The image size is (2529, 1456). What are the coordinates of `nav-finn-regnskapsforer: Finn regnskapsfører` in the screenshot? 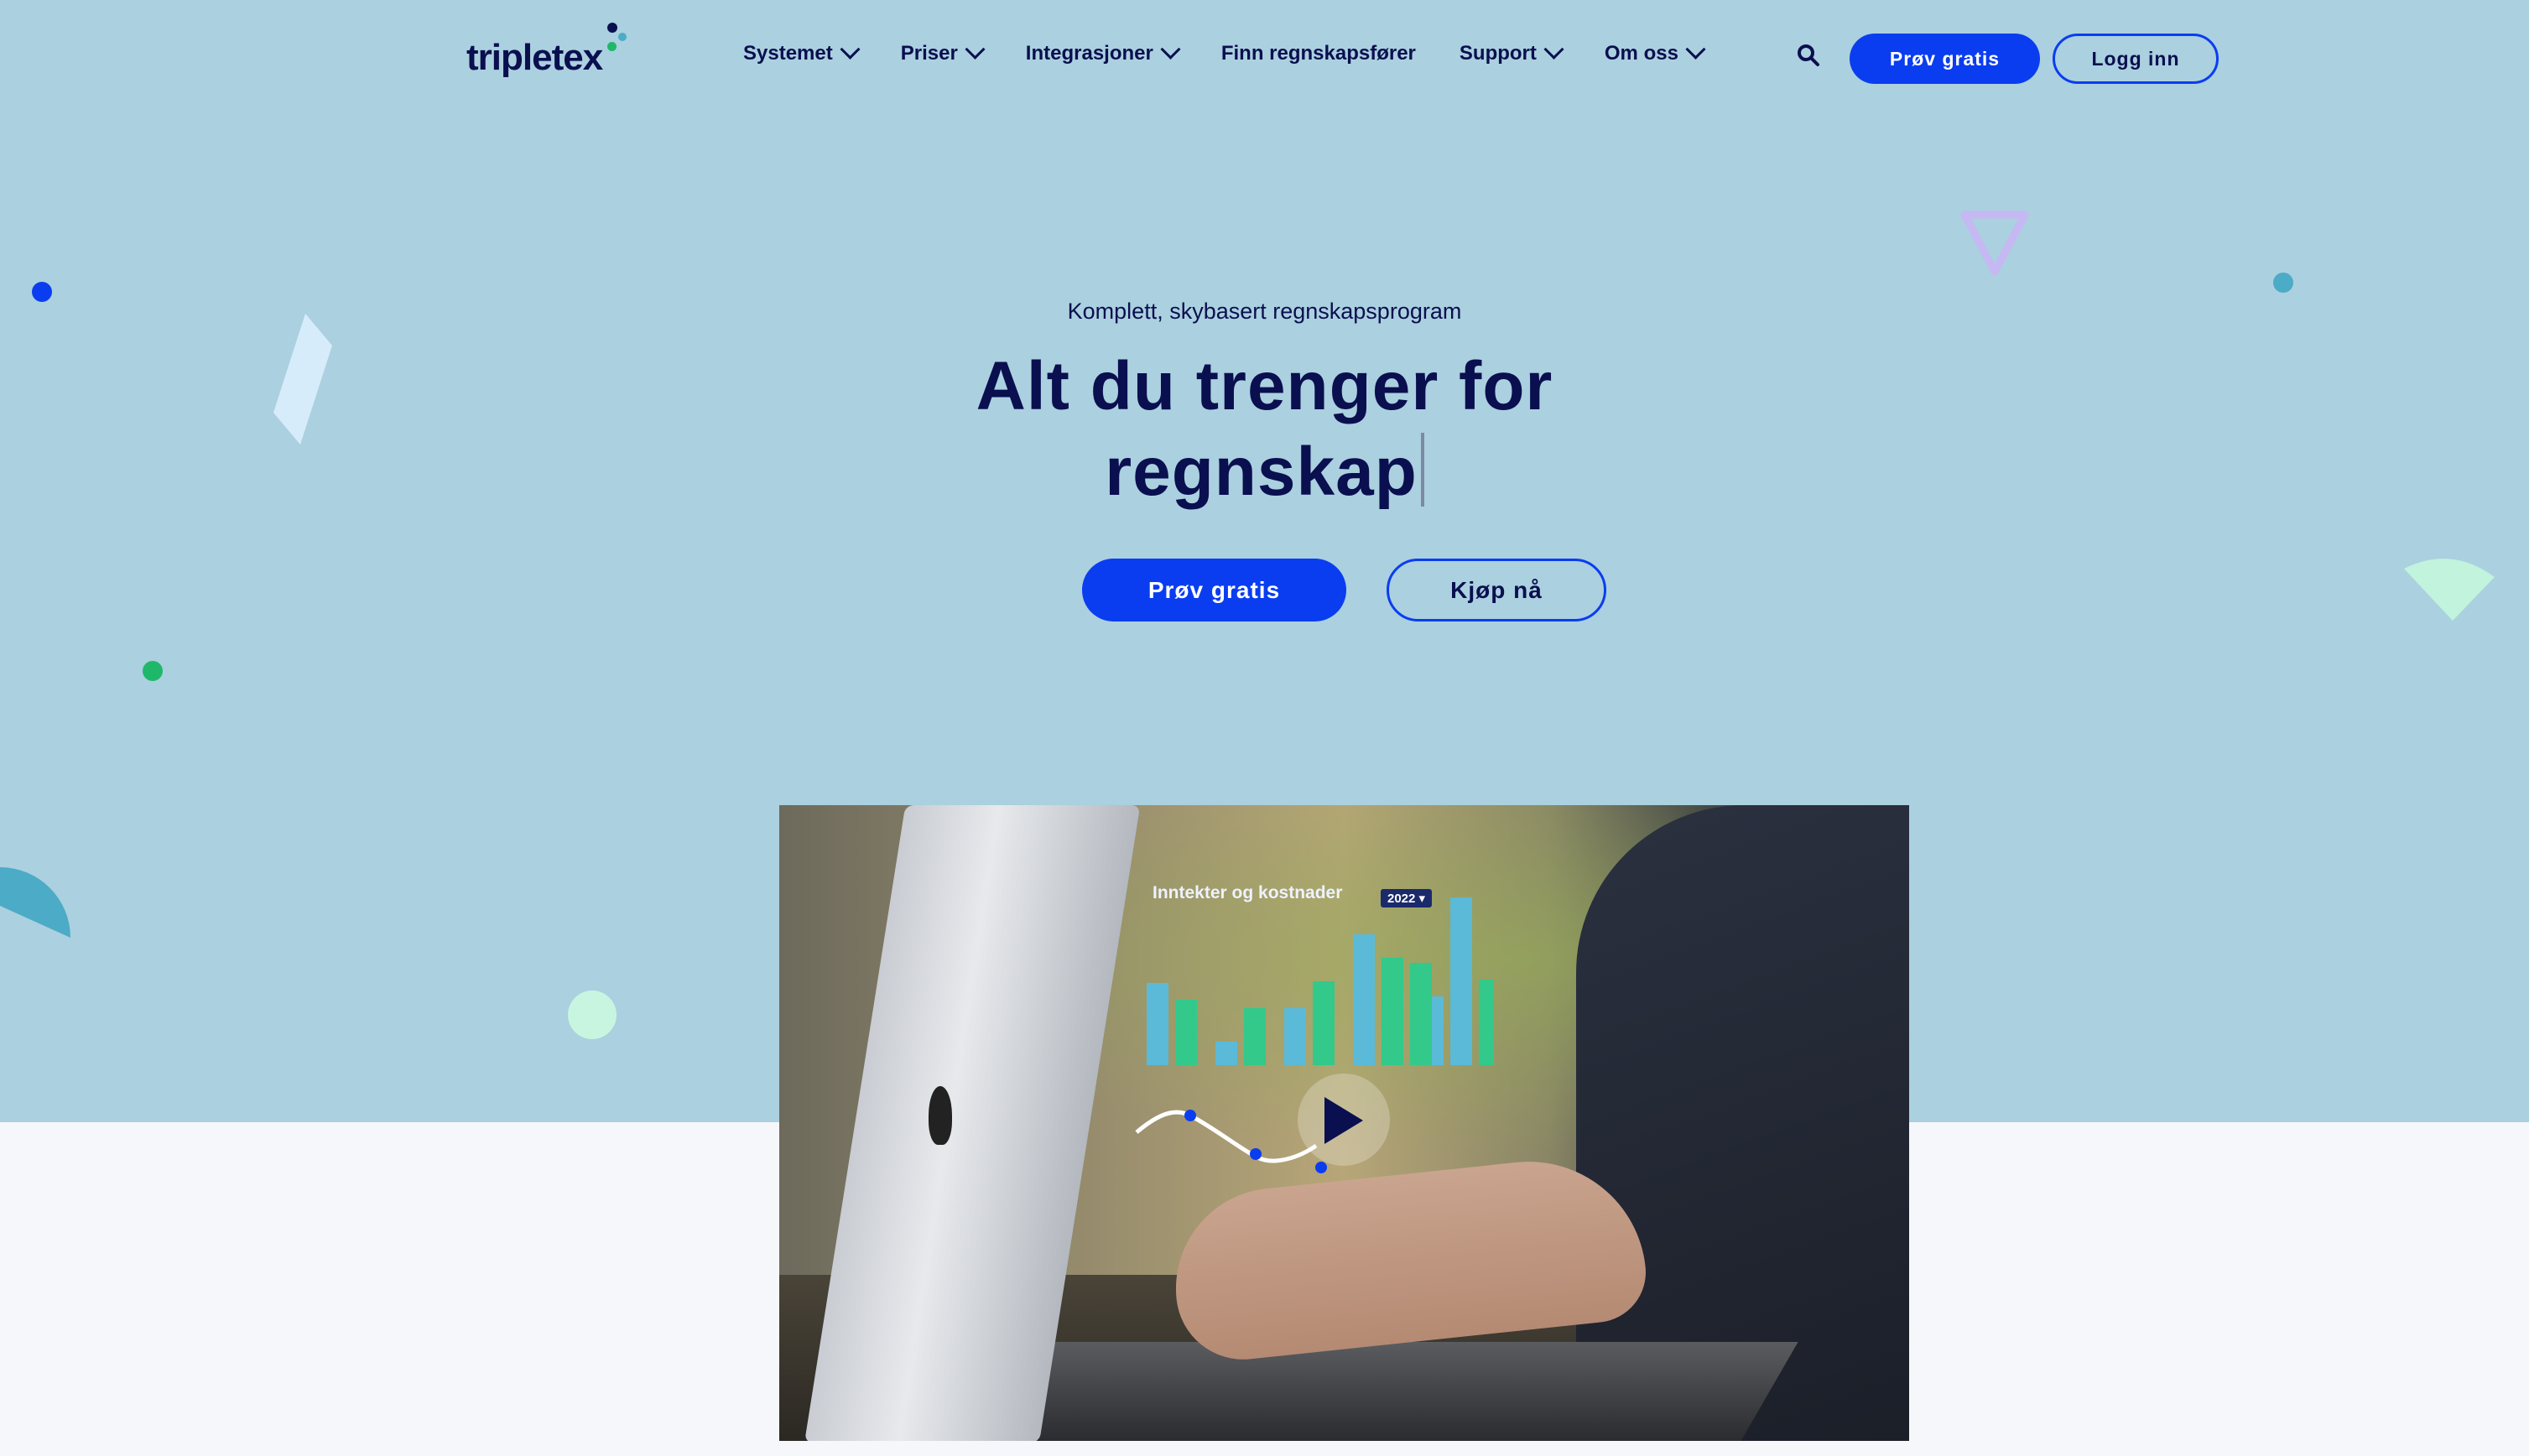 It's located at (1318, 53).